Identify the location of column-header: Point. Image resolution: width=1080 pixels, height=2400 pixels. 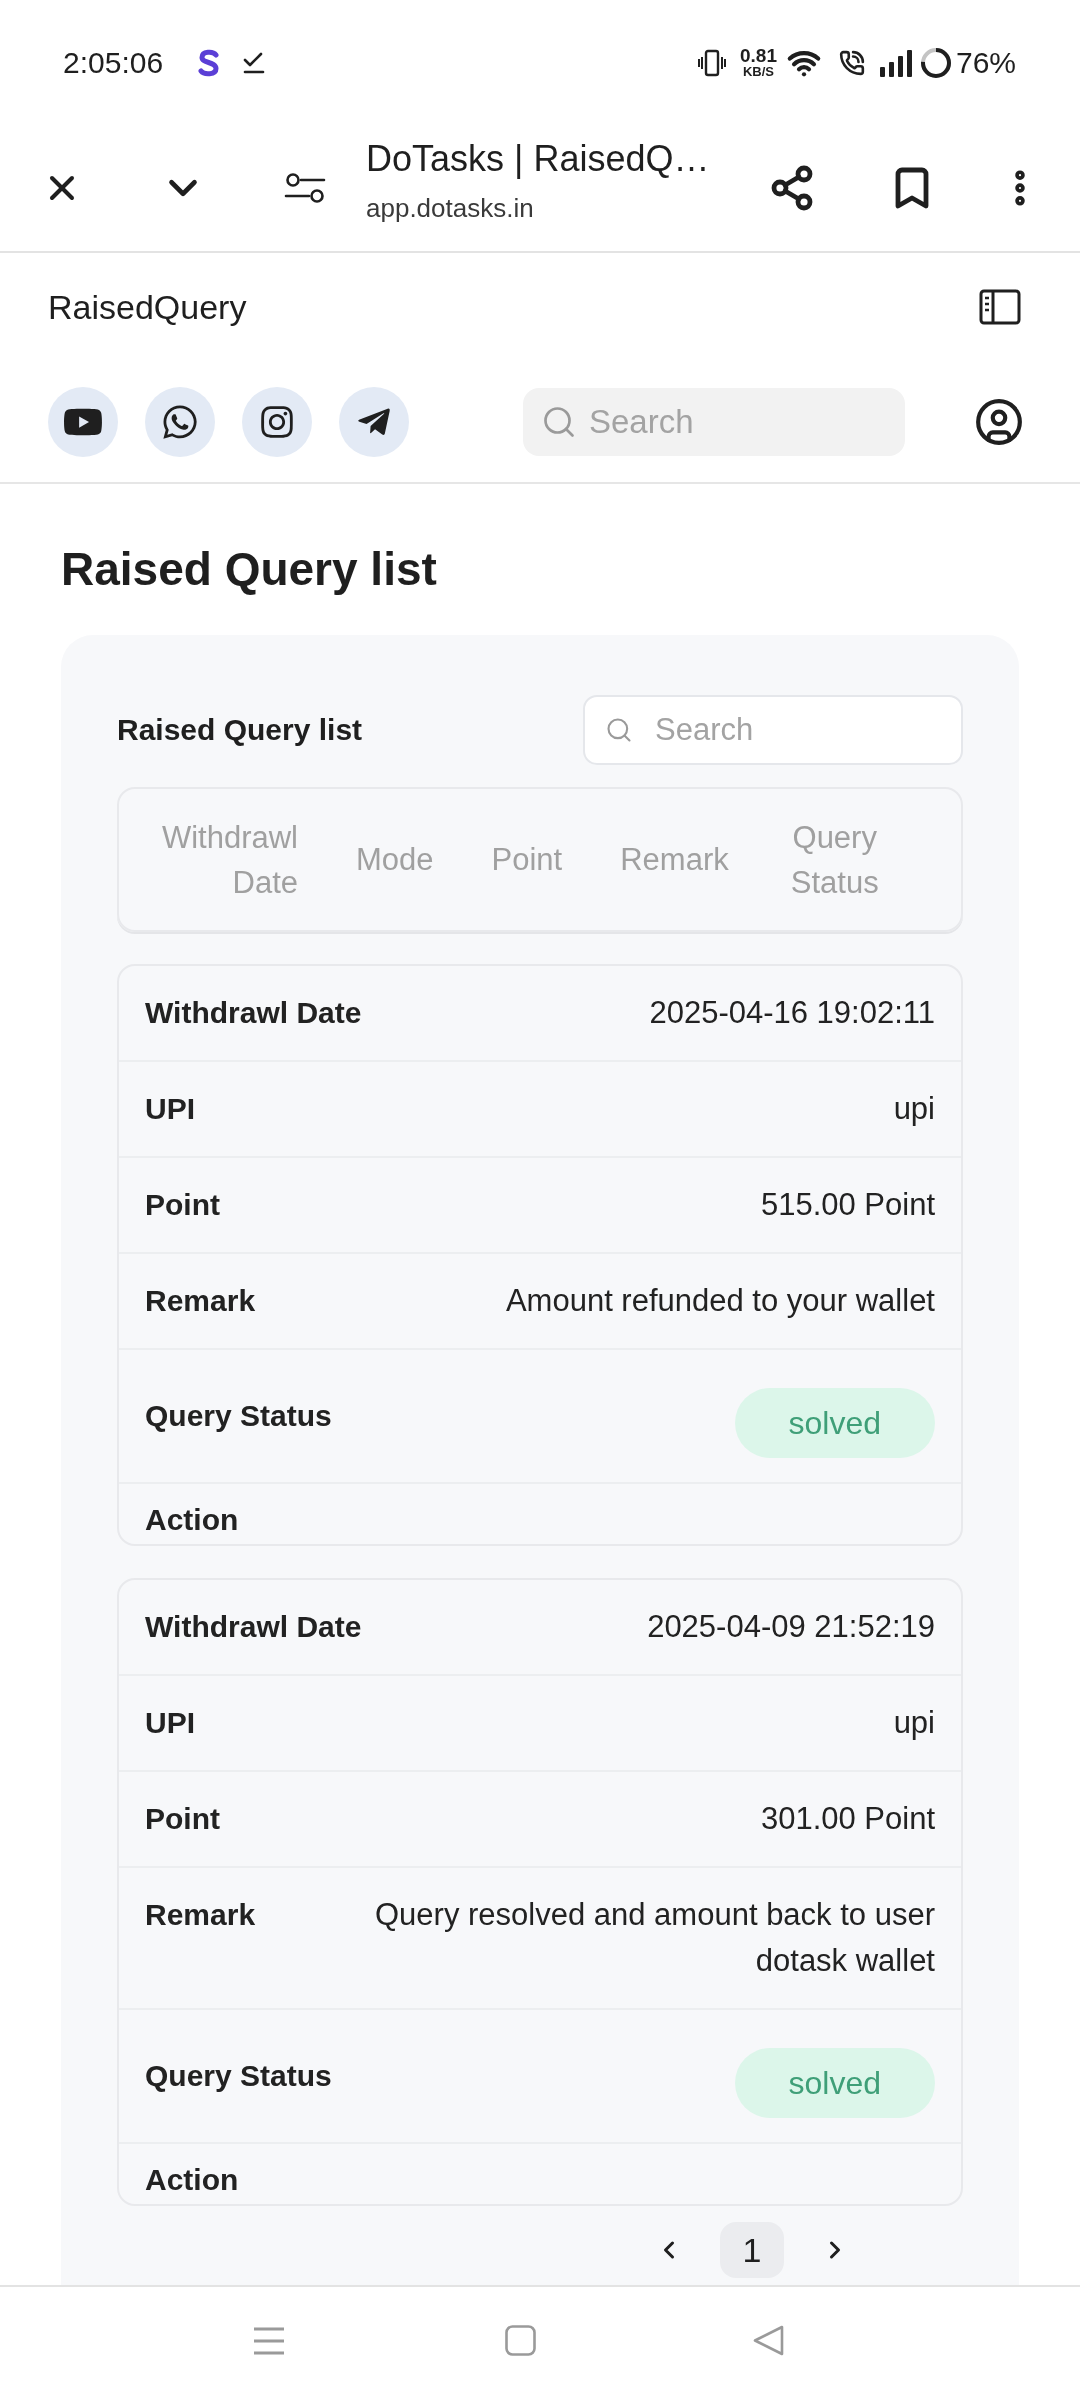
(527, 860).